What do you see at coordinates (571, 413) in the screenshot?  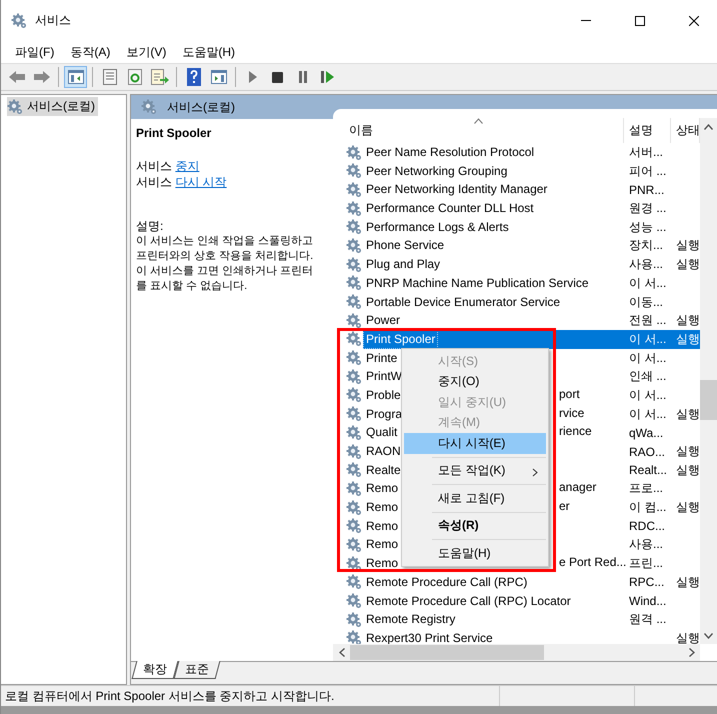 I see `service-name-cell: rvice` at bounding box center [571, 413].